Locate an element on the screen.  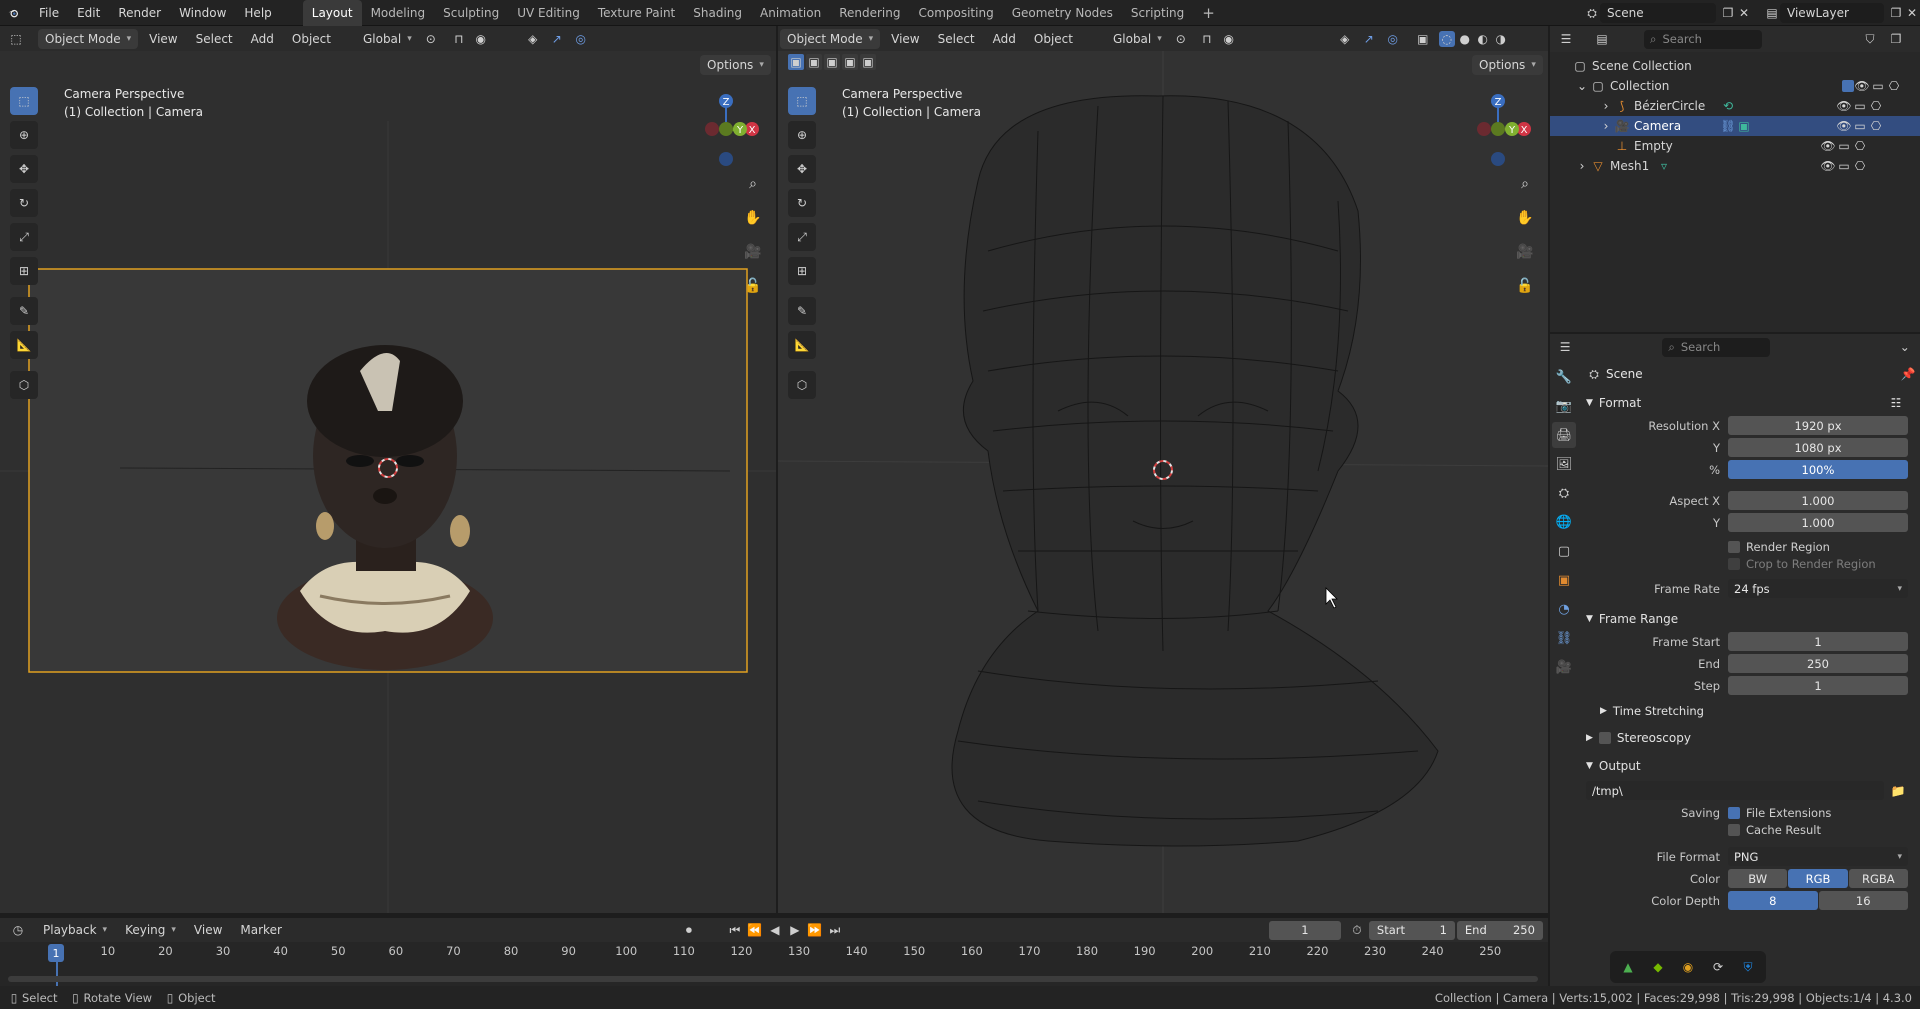
data-tab-icon: 🎥 is located at coordinates (1564, 667).